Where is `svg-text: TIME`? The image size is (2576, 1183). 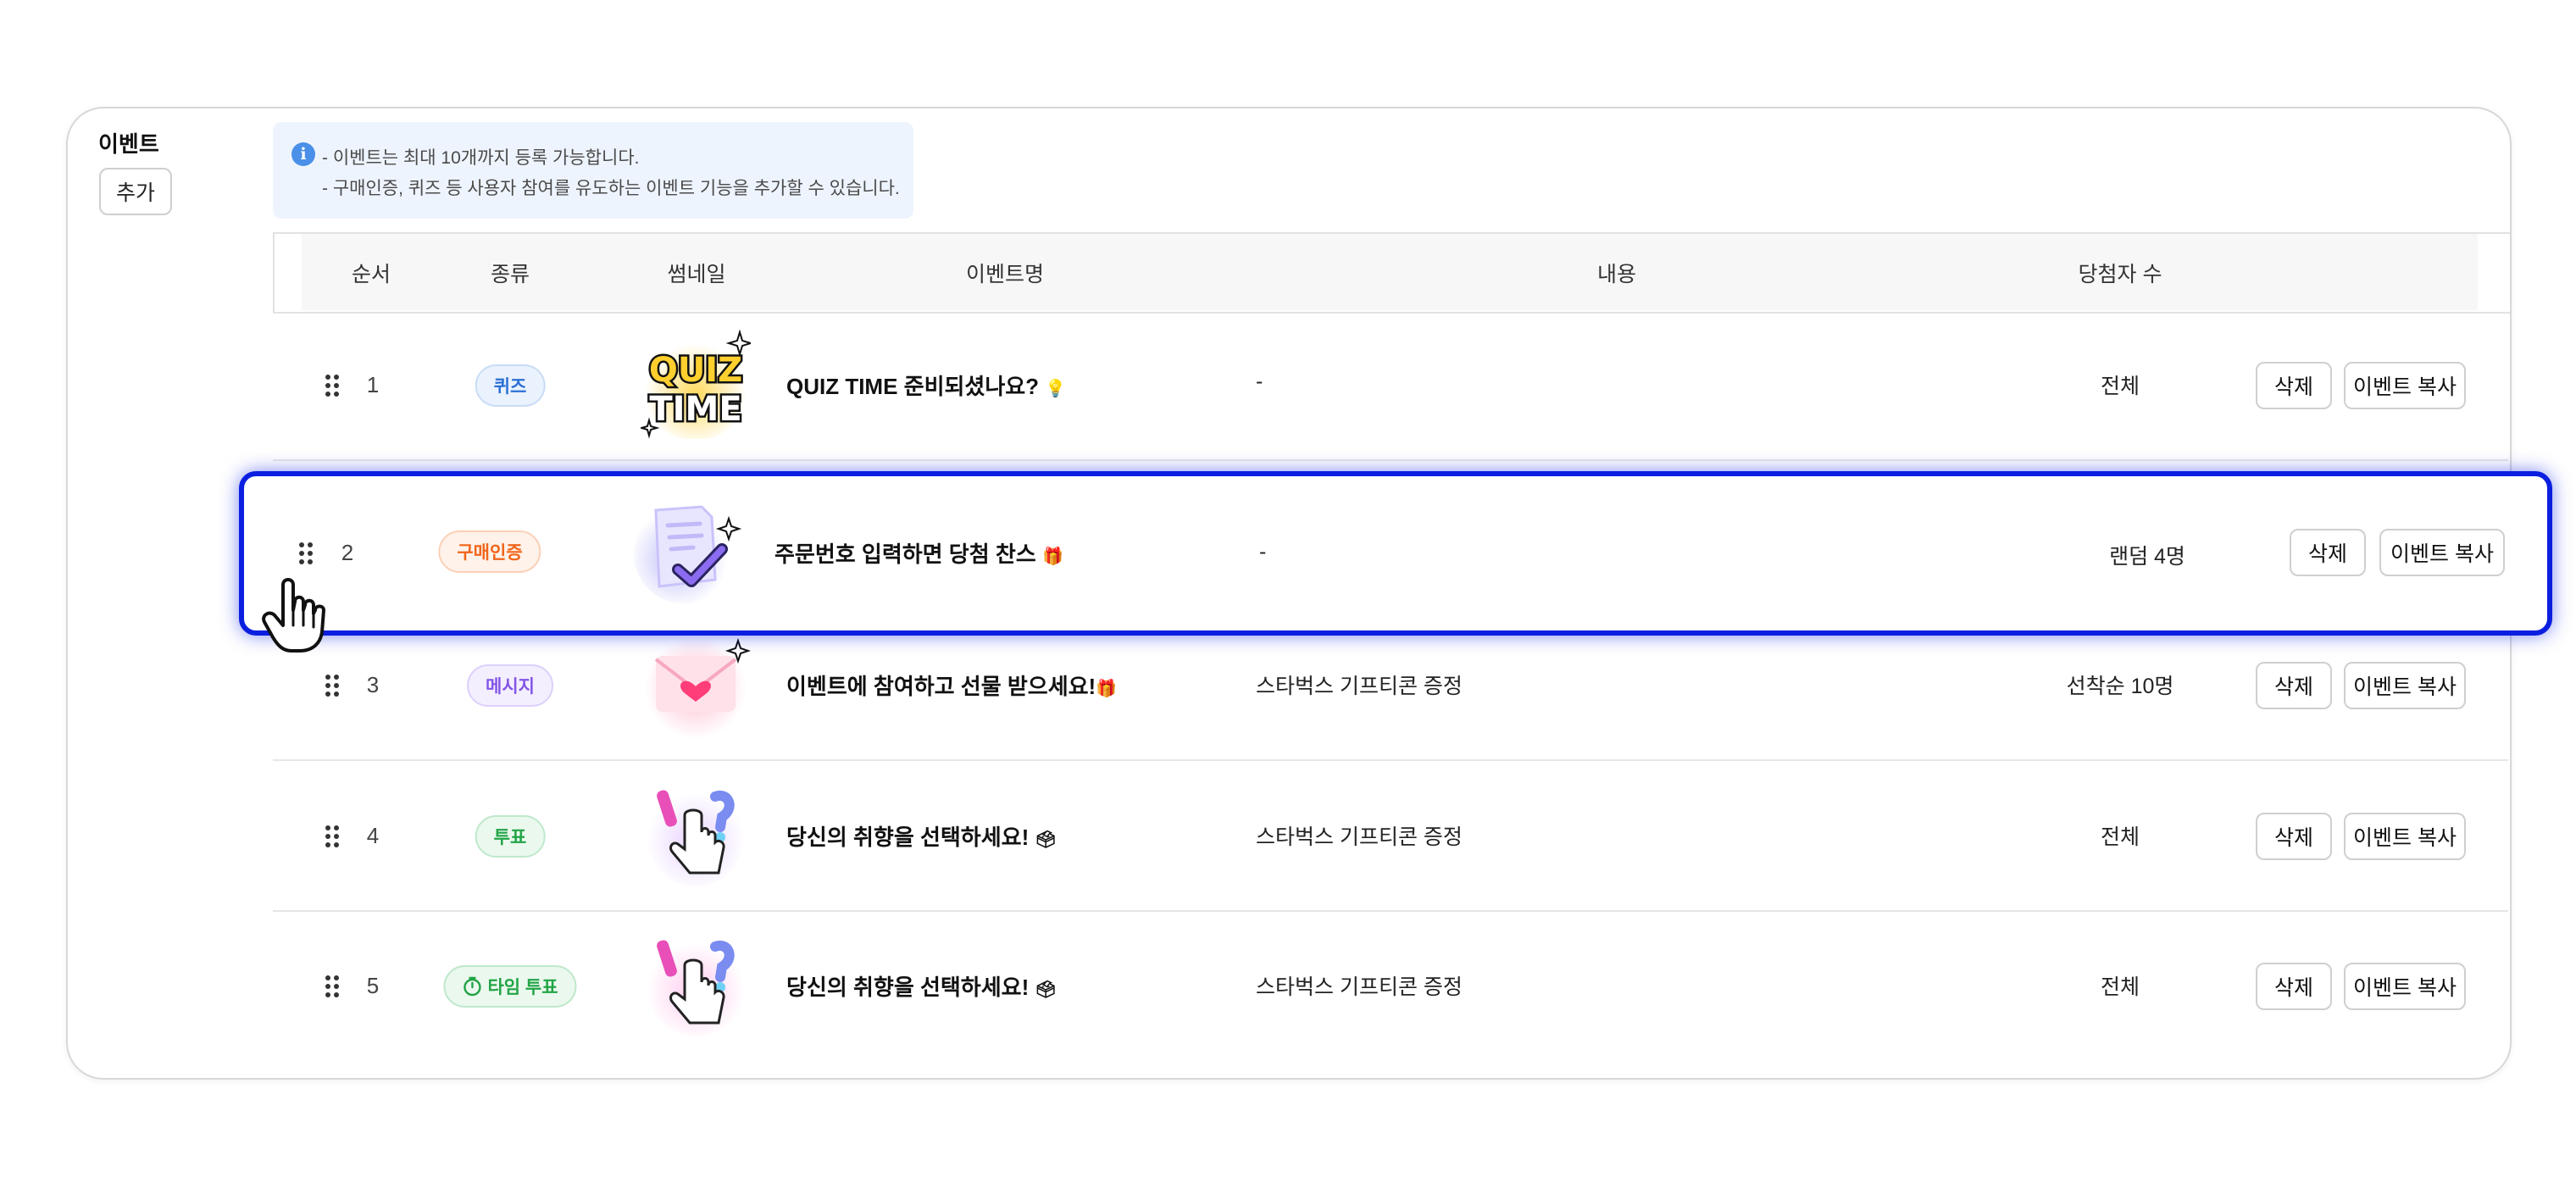 svg-text: TIME is located at coordinates (695, 410).